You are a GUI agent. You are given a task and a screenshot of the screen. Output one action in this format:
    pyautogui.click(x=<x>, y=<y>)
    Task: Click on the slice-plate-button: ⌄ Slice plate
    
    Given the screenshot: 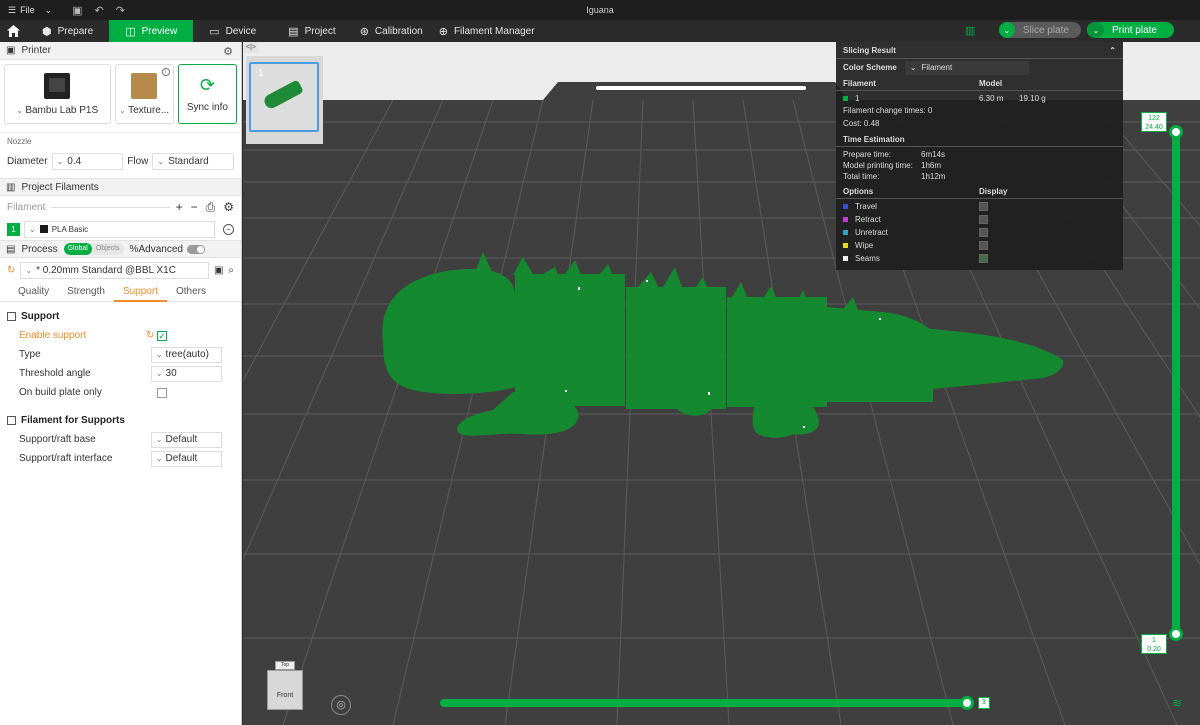 What is the action you would take?
    pyautogui.click(x=1039, y=30)
    